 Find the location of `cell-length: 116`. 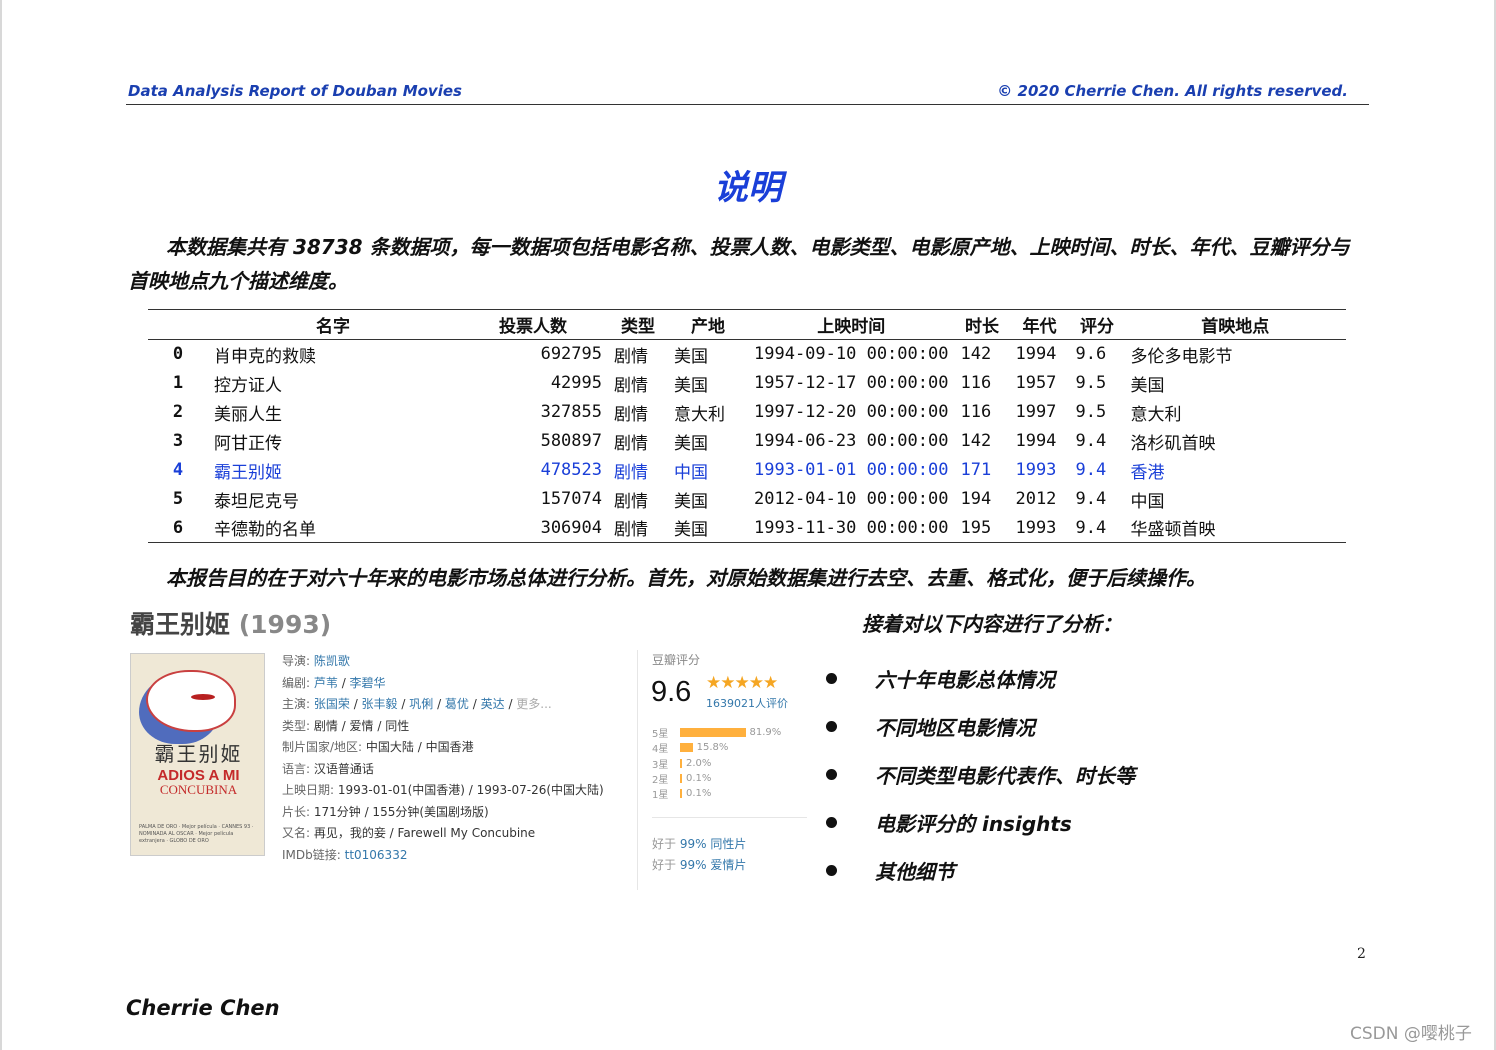

cell-length: 116 is located at coordinates (976, 383).